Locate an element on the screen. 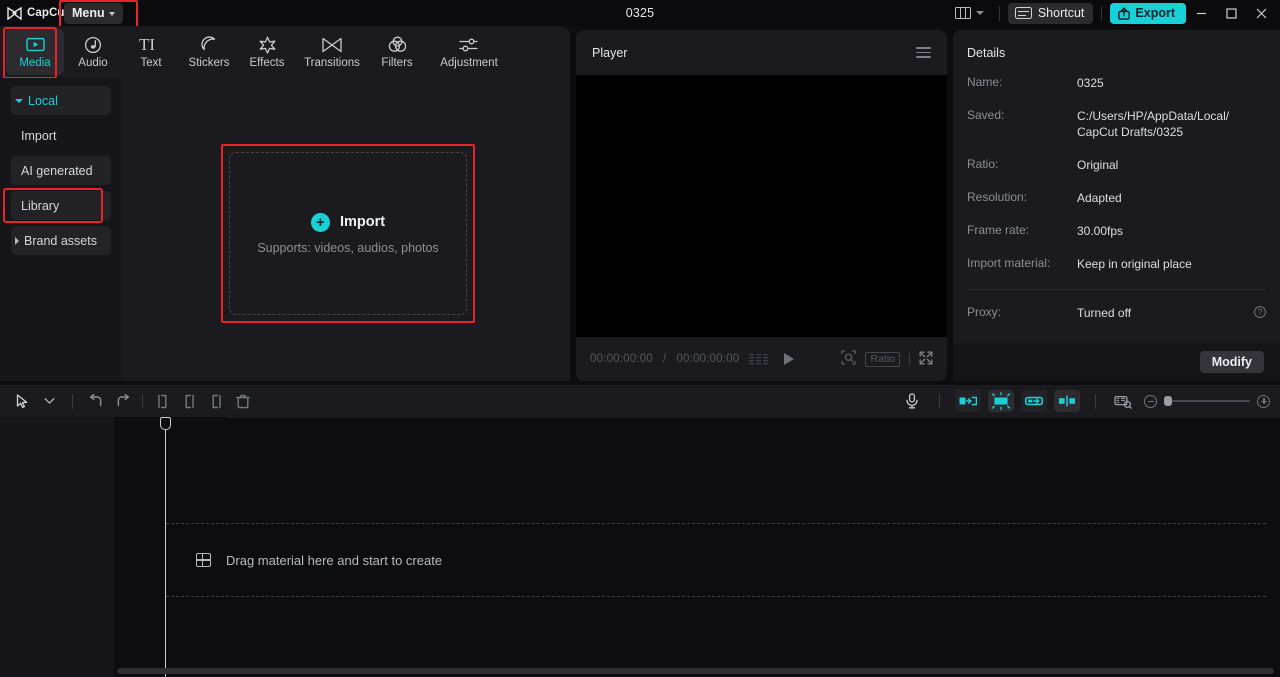 Image resolution: width=1280 pixels, height=677 pixels. details-footer: Modify is located at coordinates (1116, 362).